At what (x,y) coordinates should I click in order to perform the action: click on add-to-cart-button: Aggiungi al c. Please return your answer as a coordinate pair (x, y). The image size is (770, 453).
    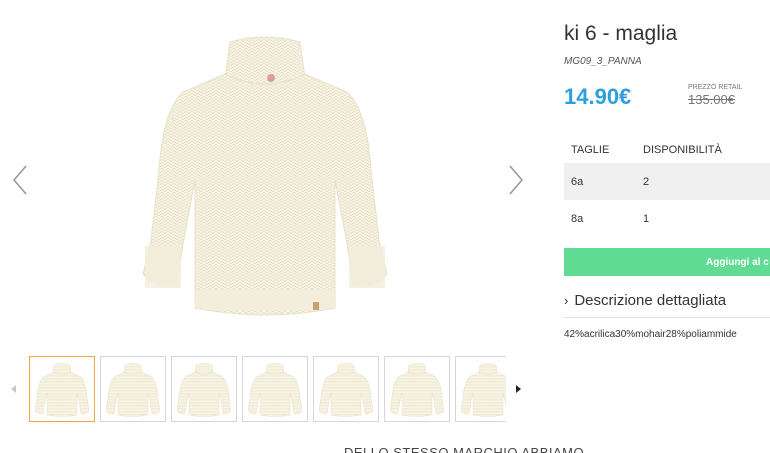
    Looking at the image, I should click on (667, 262).